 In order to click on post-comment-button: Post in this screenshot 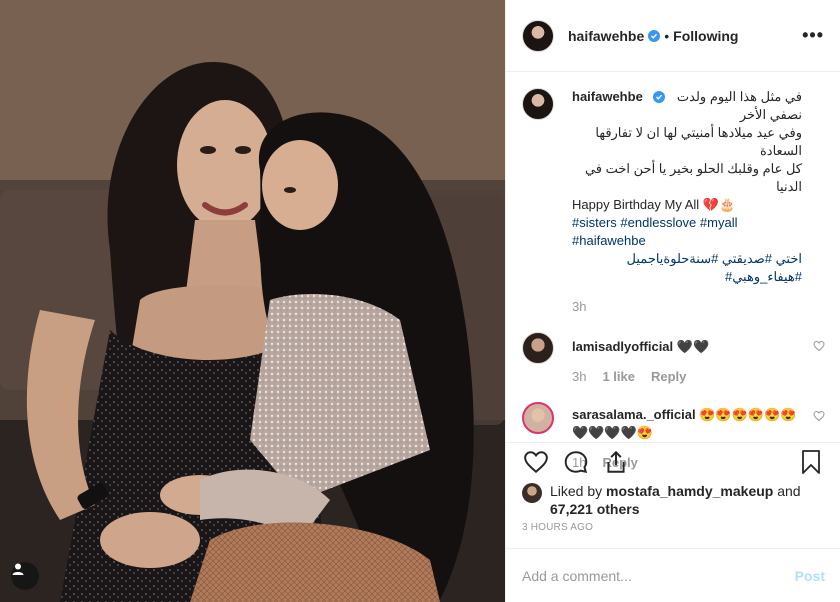, I will do `click(810, 576)`.